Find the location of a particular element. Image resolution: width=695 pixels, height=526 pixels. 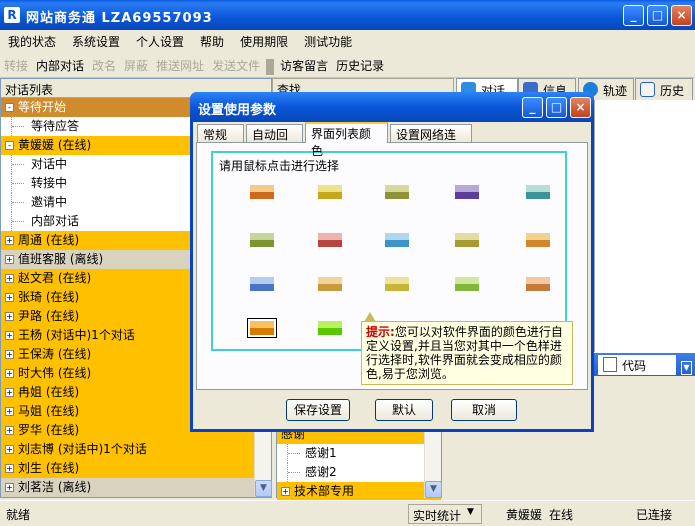

code-dropdown-button: ▼ is located at coordinates (686, 368).